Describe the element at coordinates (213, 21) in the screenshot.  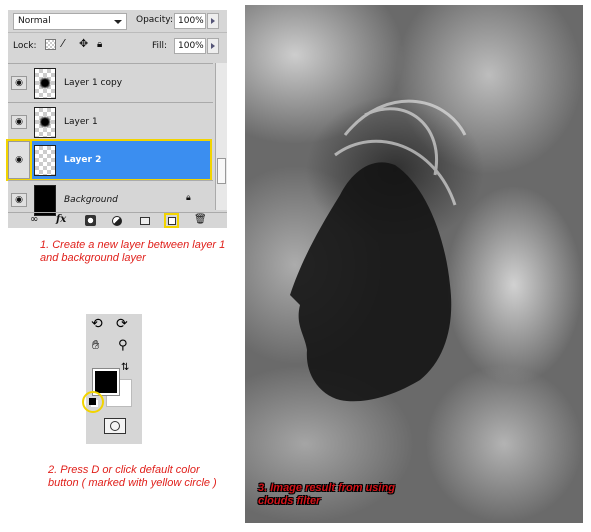
I see `opacity-slider-button` at that location.